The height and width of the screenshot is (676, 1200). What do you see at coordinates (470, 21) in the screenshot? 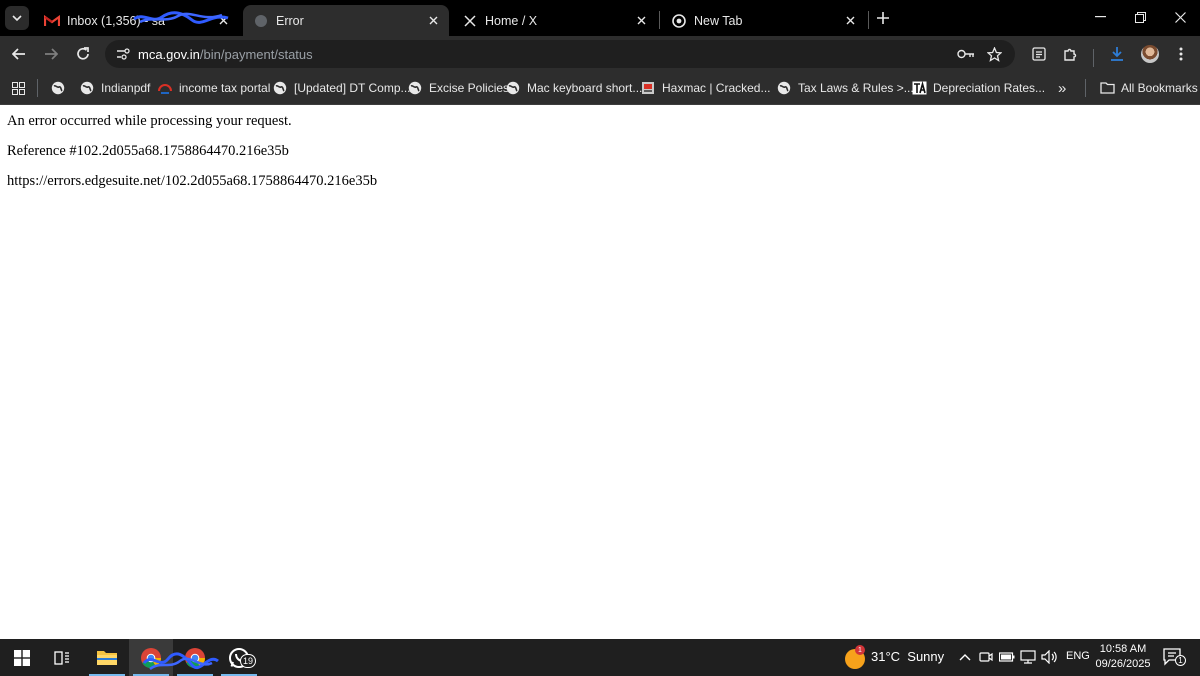
I see `x-logo-icon` at bounding box center [470, 21].